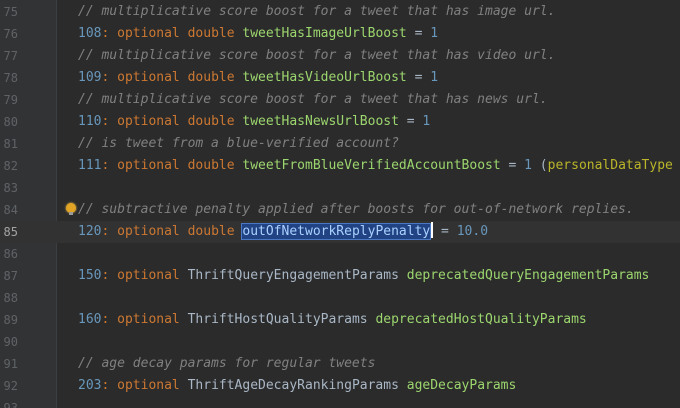 The height and width of the screenshot is (408, 680). What do you see at coordinates (90, 121) in the screenshot?
I see `field-number: 110` at bounding box center [90, 121].